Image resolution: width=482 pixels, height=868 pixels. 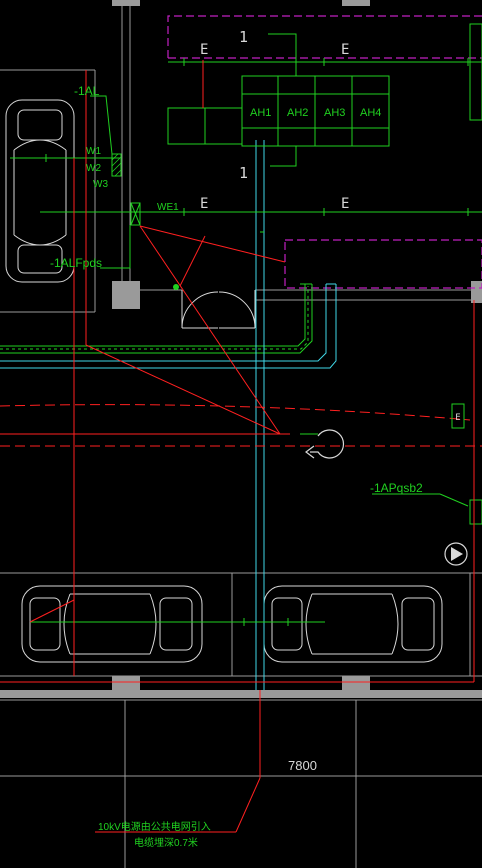 I want to click on cabinet-ah2-label: AH2, so click(x=297, y=113).